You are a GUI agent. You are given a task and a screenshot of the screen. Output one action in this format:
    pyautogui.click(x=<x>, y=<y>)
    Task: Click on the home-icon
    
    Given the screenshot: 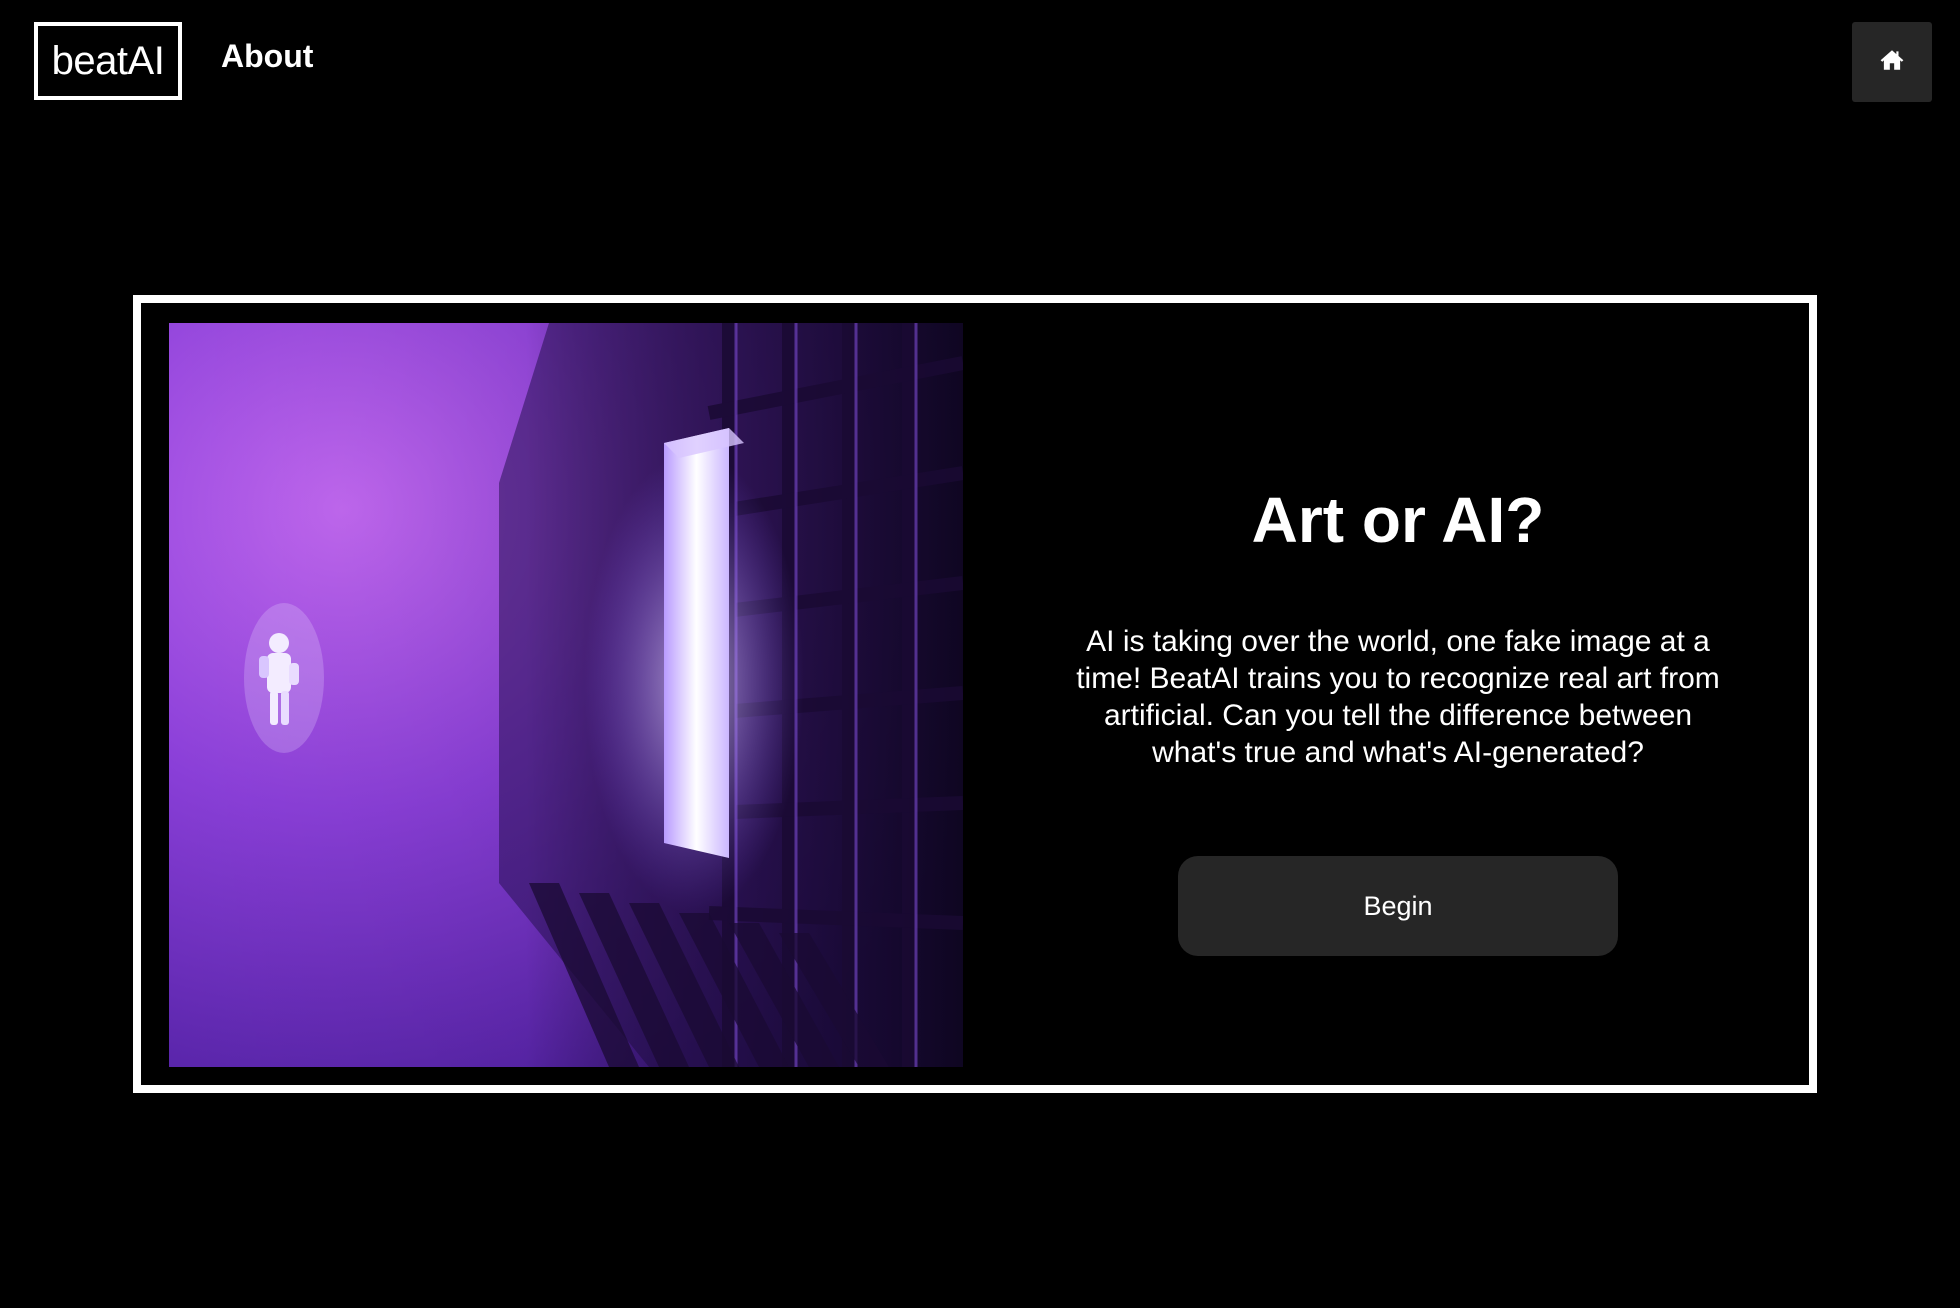 What is the action you would take?
    pyautogui.click(x=1892, y=62)
    